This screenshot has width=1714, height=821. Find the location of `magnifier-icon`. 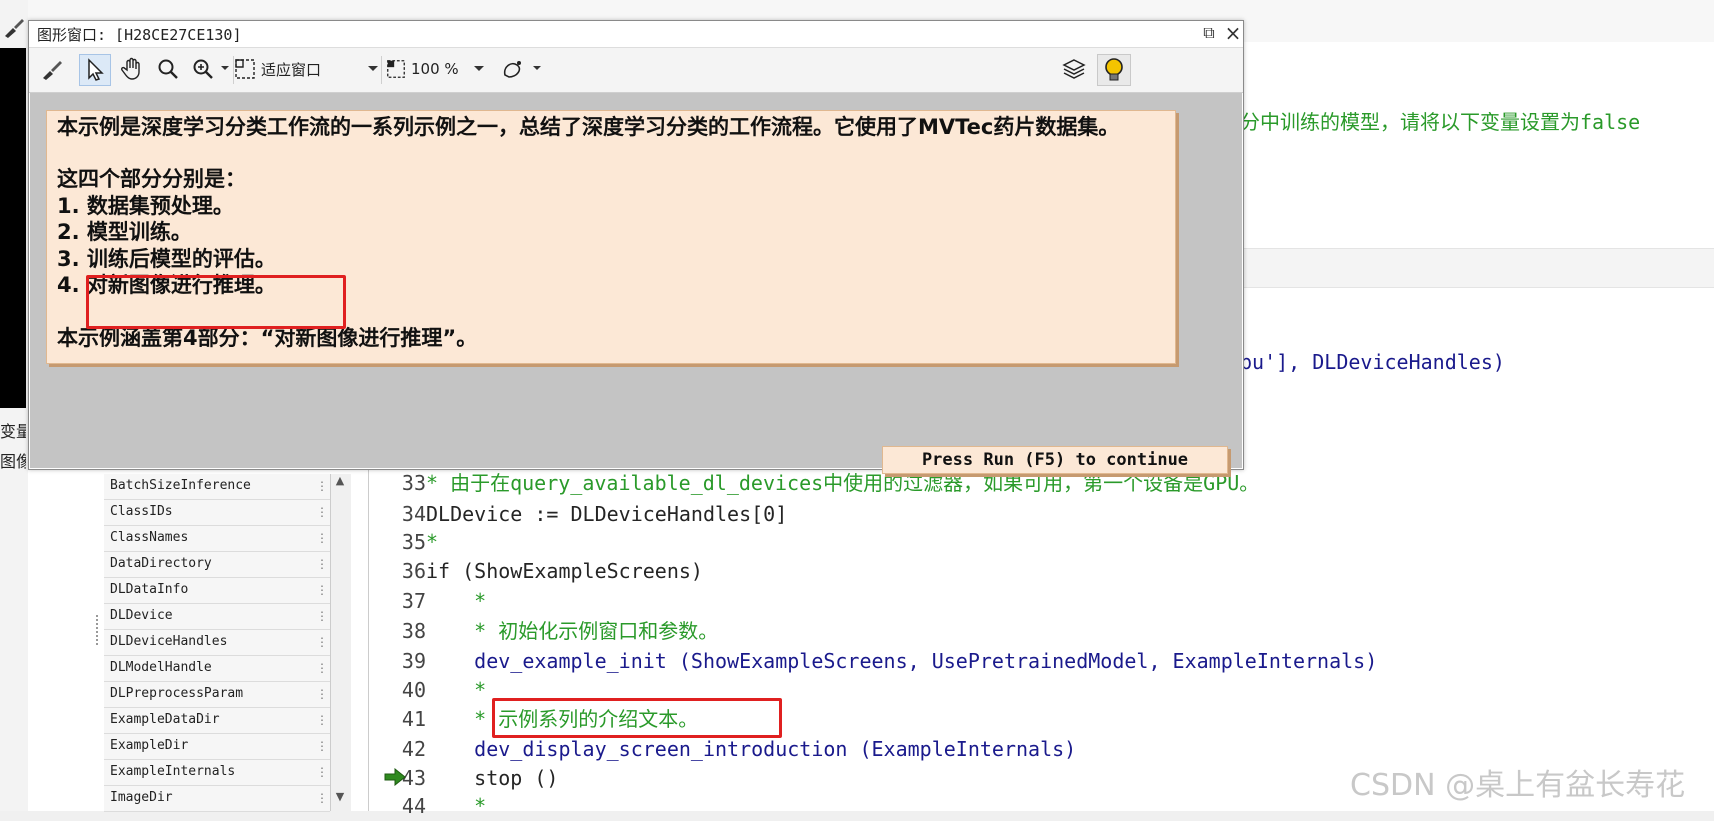

magnifier-icon is located at coordinates (168, 69).